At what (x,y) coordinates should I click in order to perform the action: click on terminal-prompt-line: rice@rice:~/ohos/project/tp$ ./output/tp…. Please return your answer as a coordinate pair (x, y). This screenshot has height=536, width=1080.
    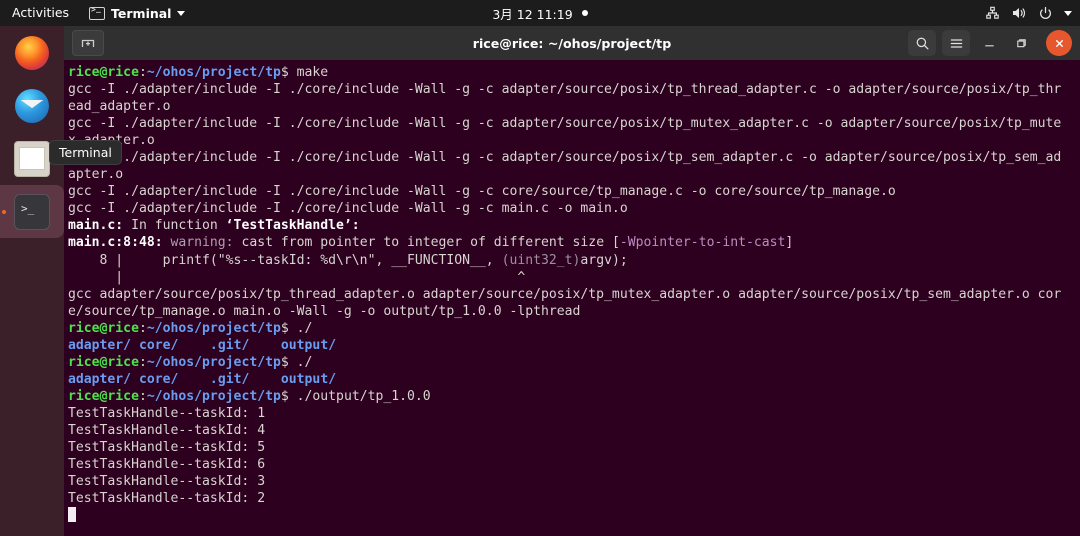
    Looking at the image, I should click on (574, 396).